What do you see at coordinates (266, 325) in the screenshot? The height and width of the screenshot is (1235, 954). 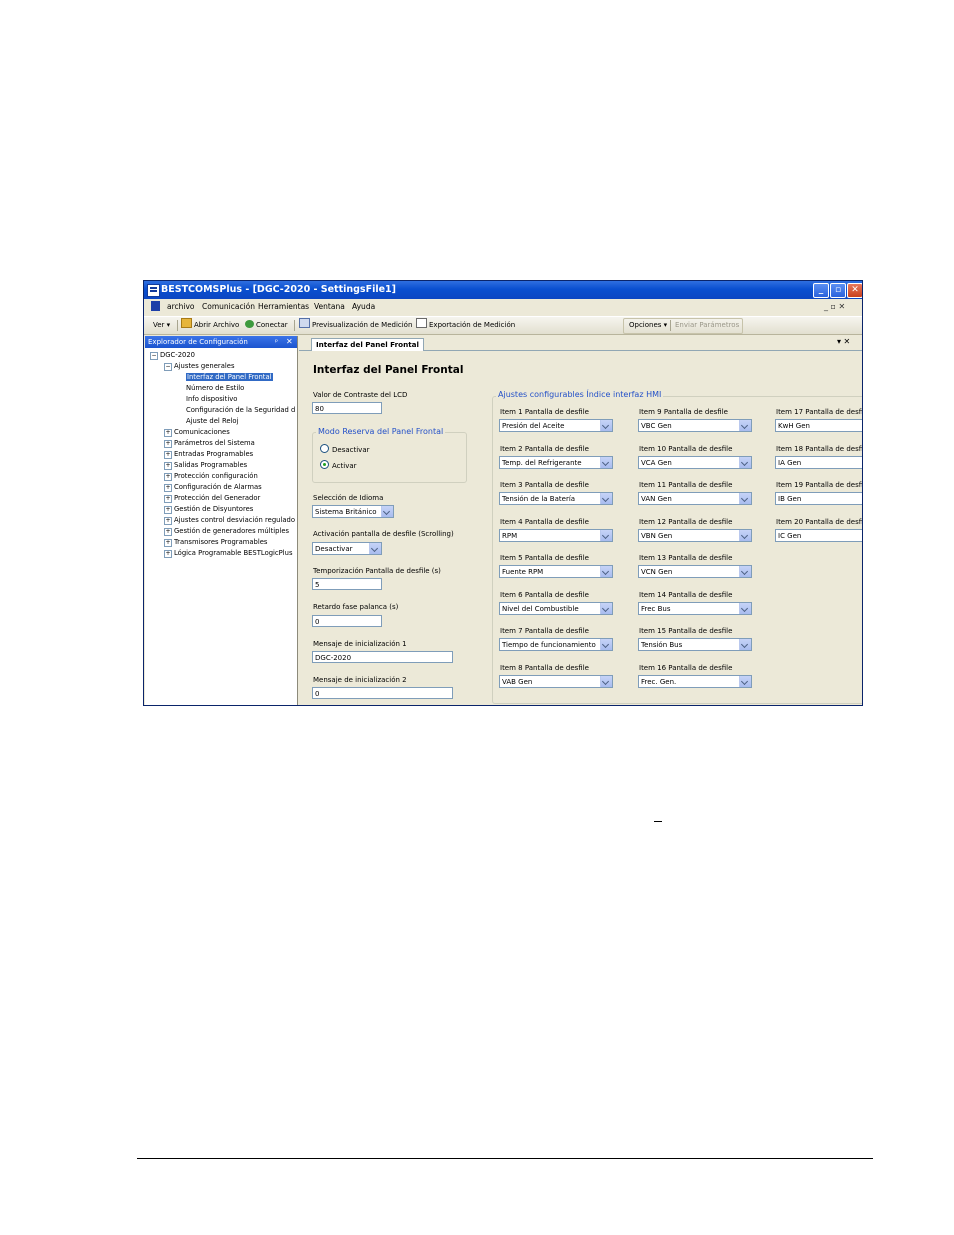 I see `connect-button: Conectar` at bounding box center [266, 325].